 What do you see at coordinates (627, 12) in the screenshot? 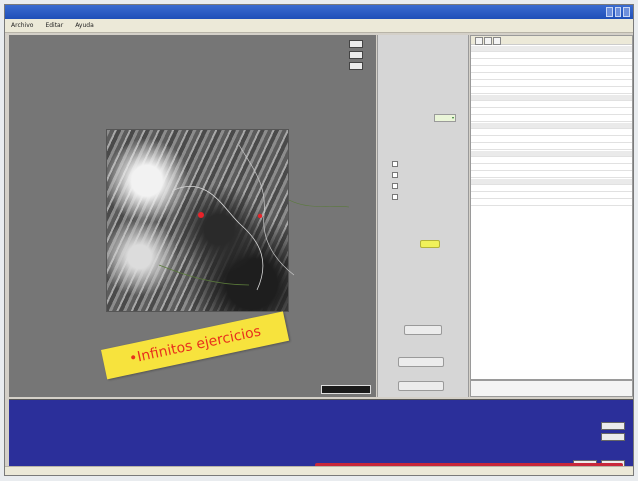
I see `close-button` at bounding box center [627, 12].